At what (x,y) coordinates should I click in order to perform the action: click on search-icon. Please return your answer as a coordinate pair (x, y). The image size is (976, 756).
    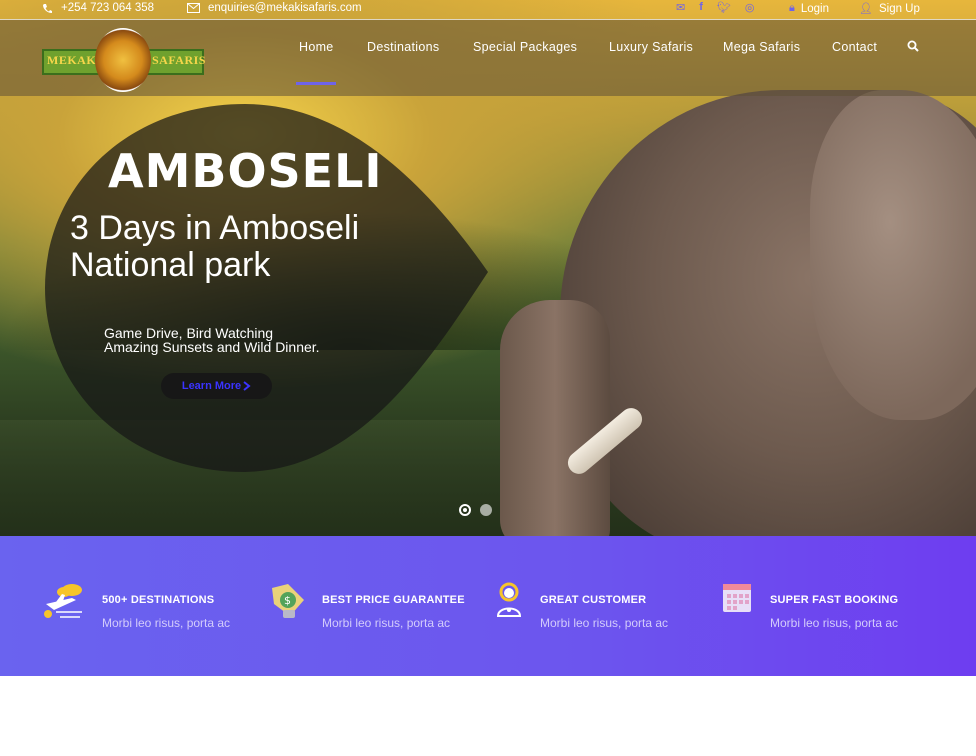
    Looking at the image, I should click on (913, 48).